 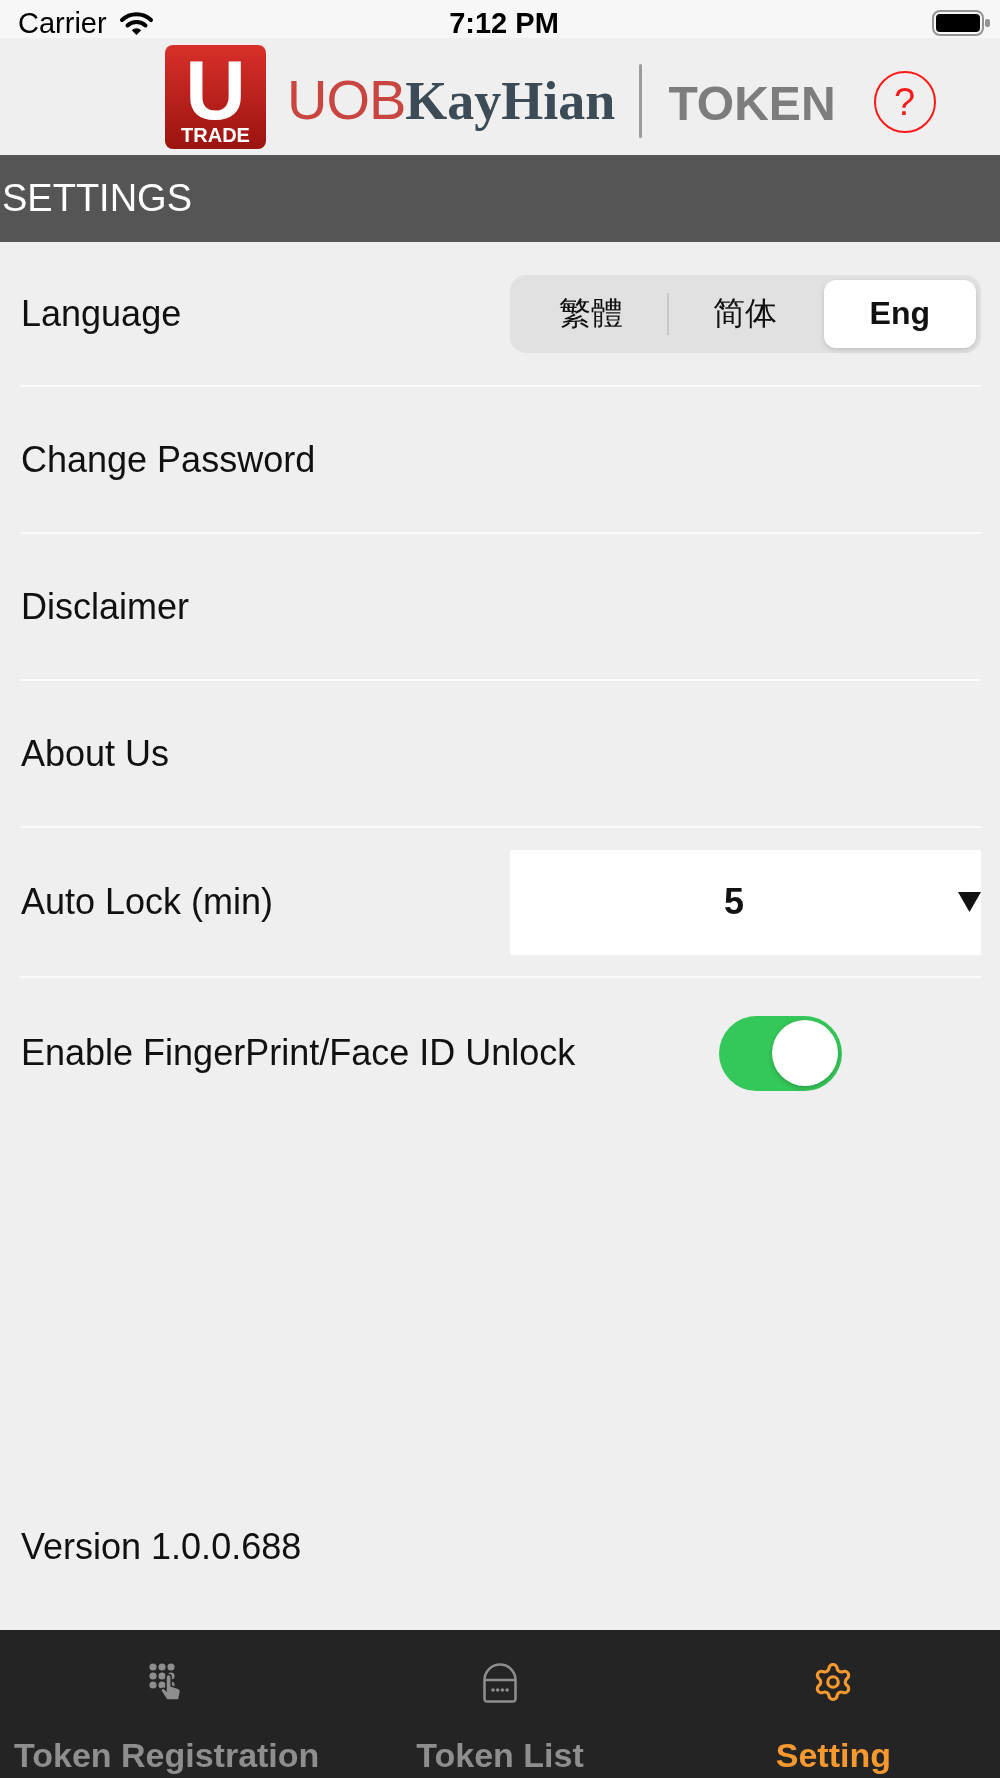 I want to click on section-header: SETTINGS, so click(x=500, y=198).